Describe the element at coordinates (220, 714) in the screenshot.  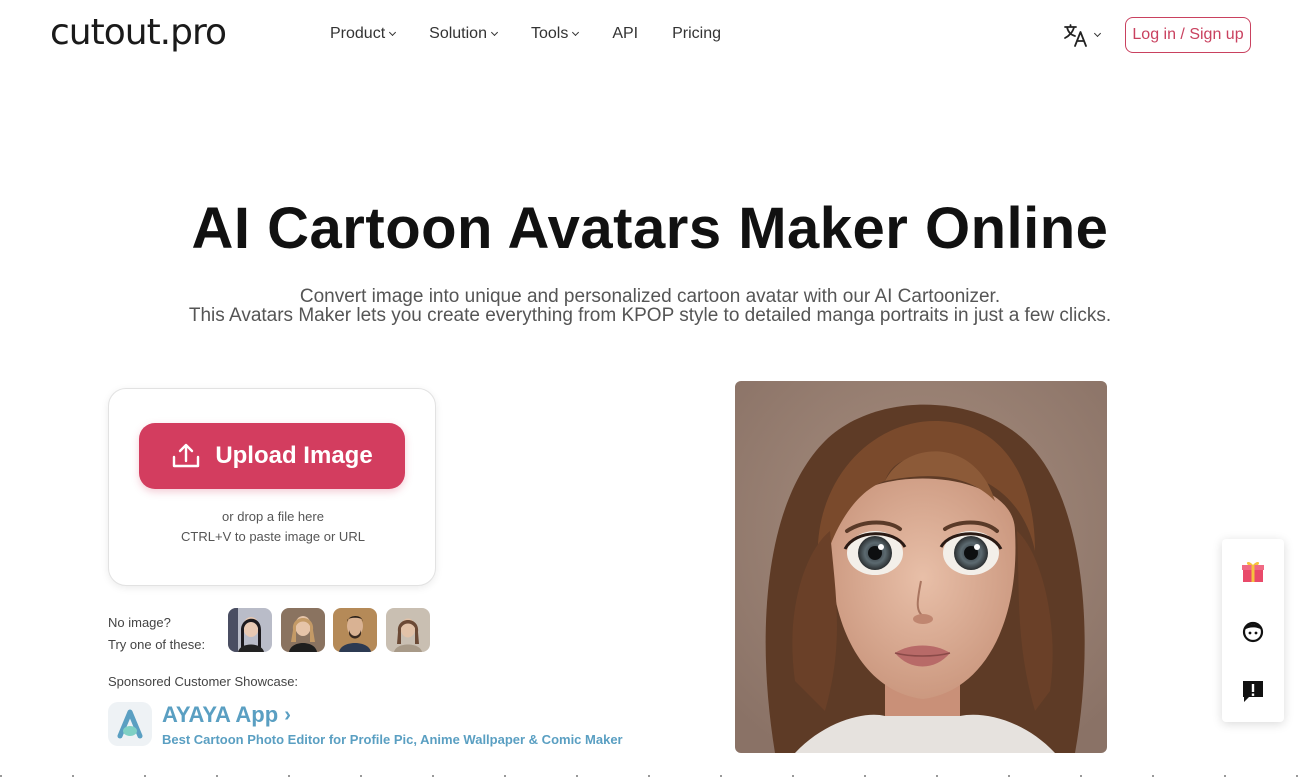
I see `ayaya-app-name: AYAYA App` at that location.